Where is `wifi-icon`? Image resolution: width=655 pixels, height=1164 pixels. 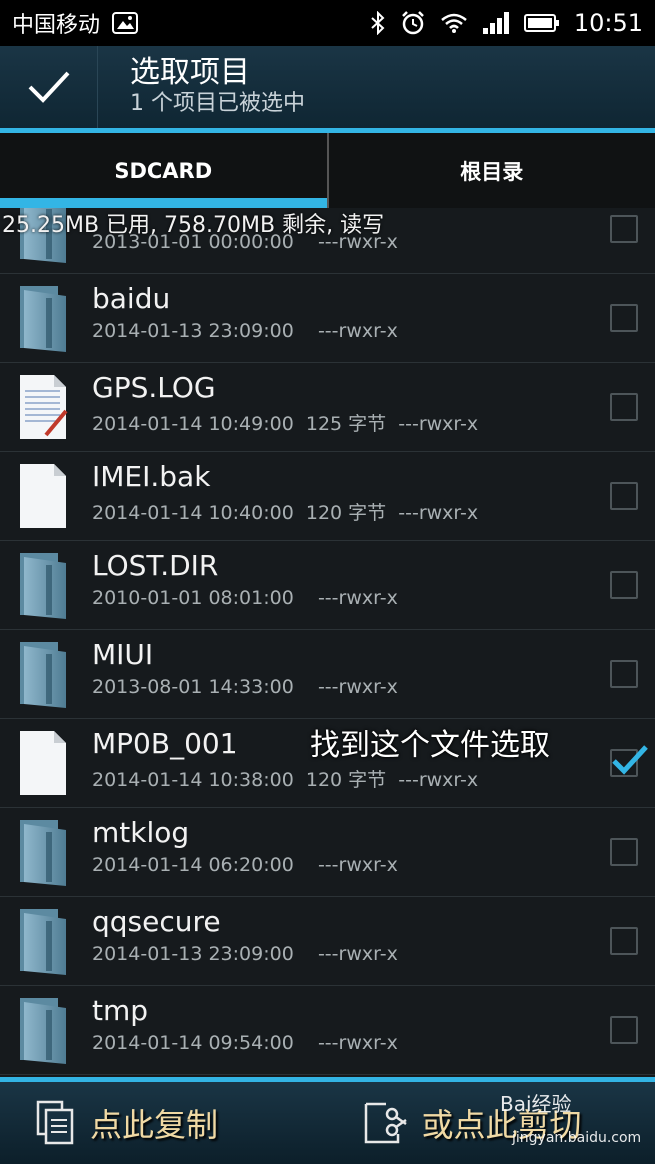 wifi-icon is located at coordinates (454, 23).